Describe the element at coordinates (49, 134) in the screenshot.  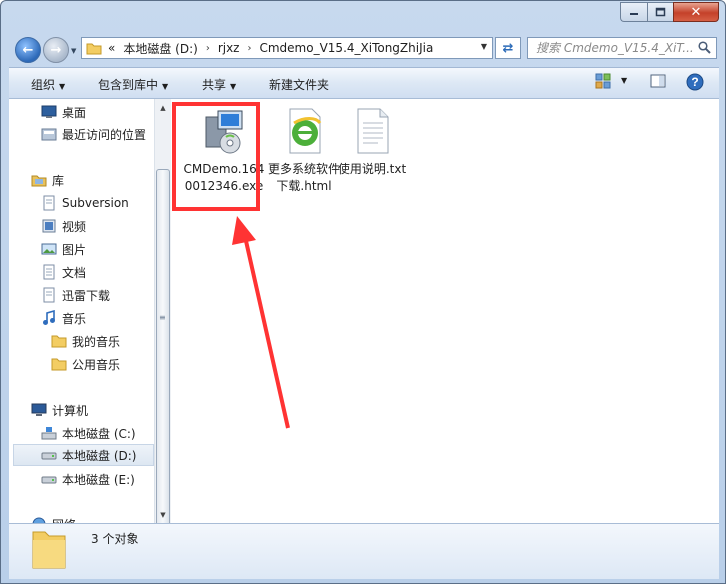
I see `recent-places-icon` at that location.